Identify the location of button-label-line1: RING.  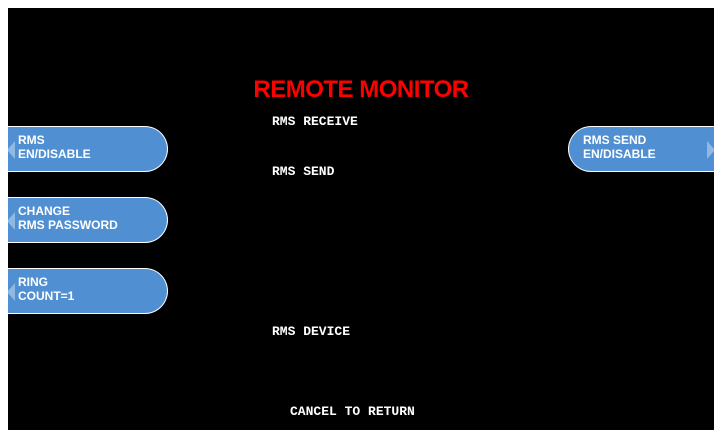
(33, 282).